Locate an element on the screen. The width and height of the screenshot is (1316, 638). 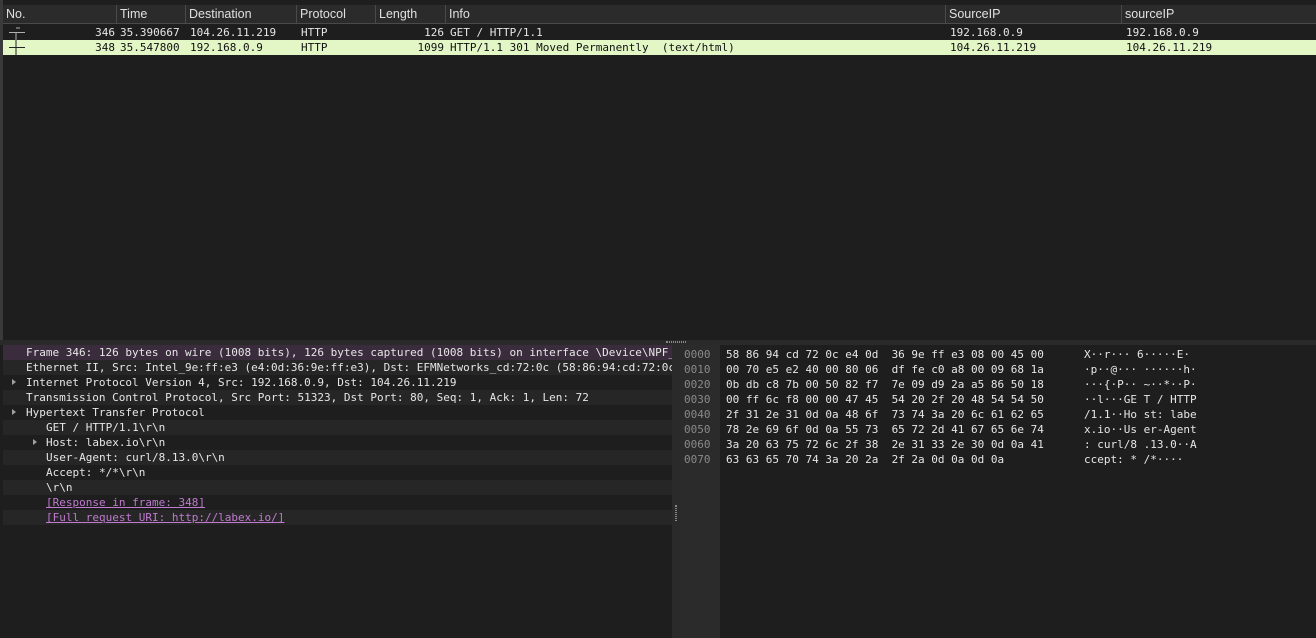
packet-no: 348 is located at coordinates (105, 47).